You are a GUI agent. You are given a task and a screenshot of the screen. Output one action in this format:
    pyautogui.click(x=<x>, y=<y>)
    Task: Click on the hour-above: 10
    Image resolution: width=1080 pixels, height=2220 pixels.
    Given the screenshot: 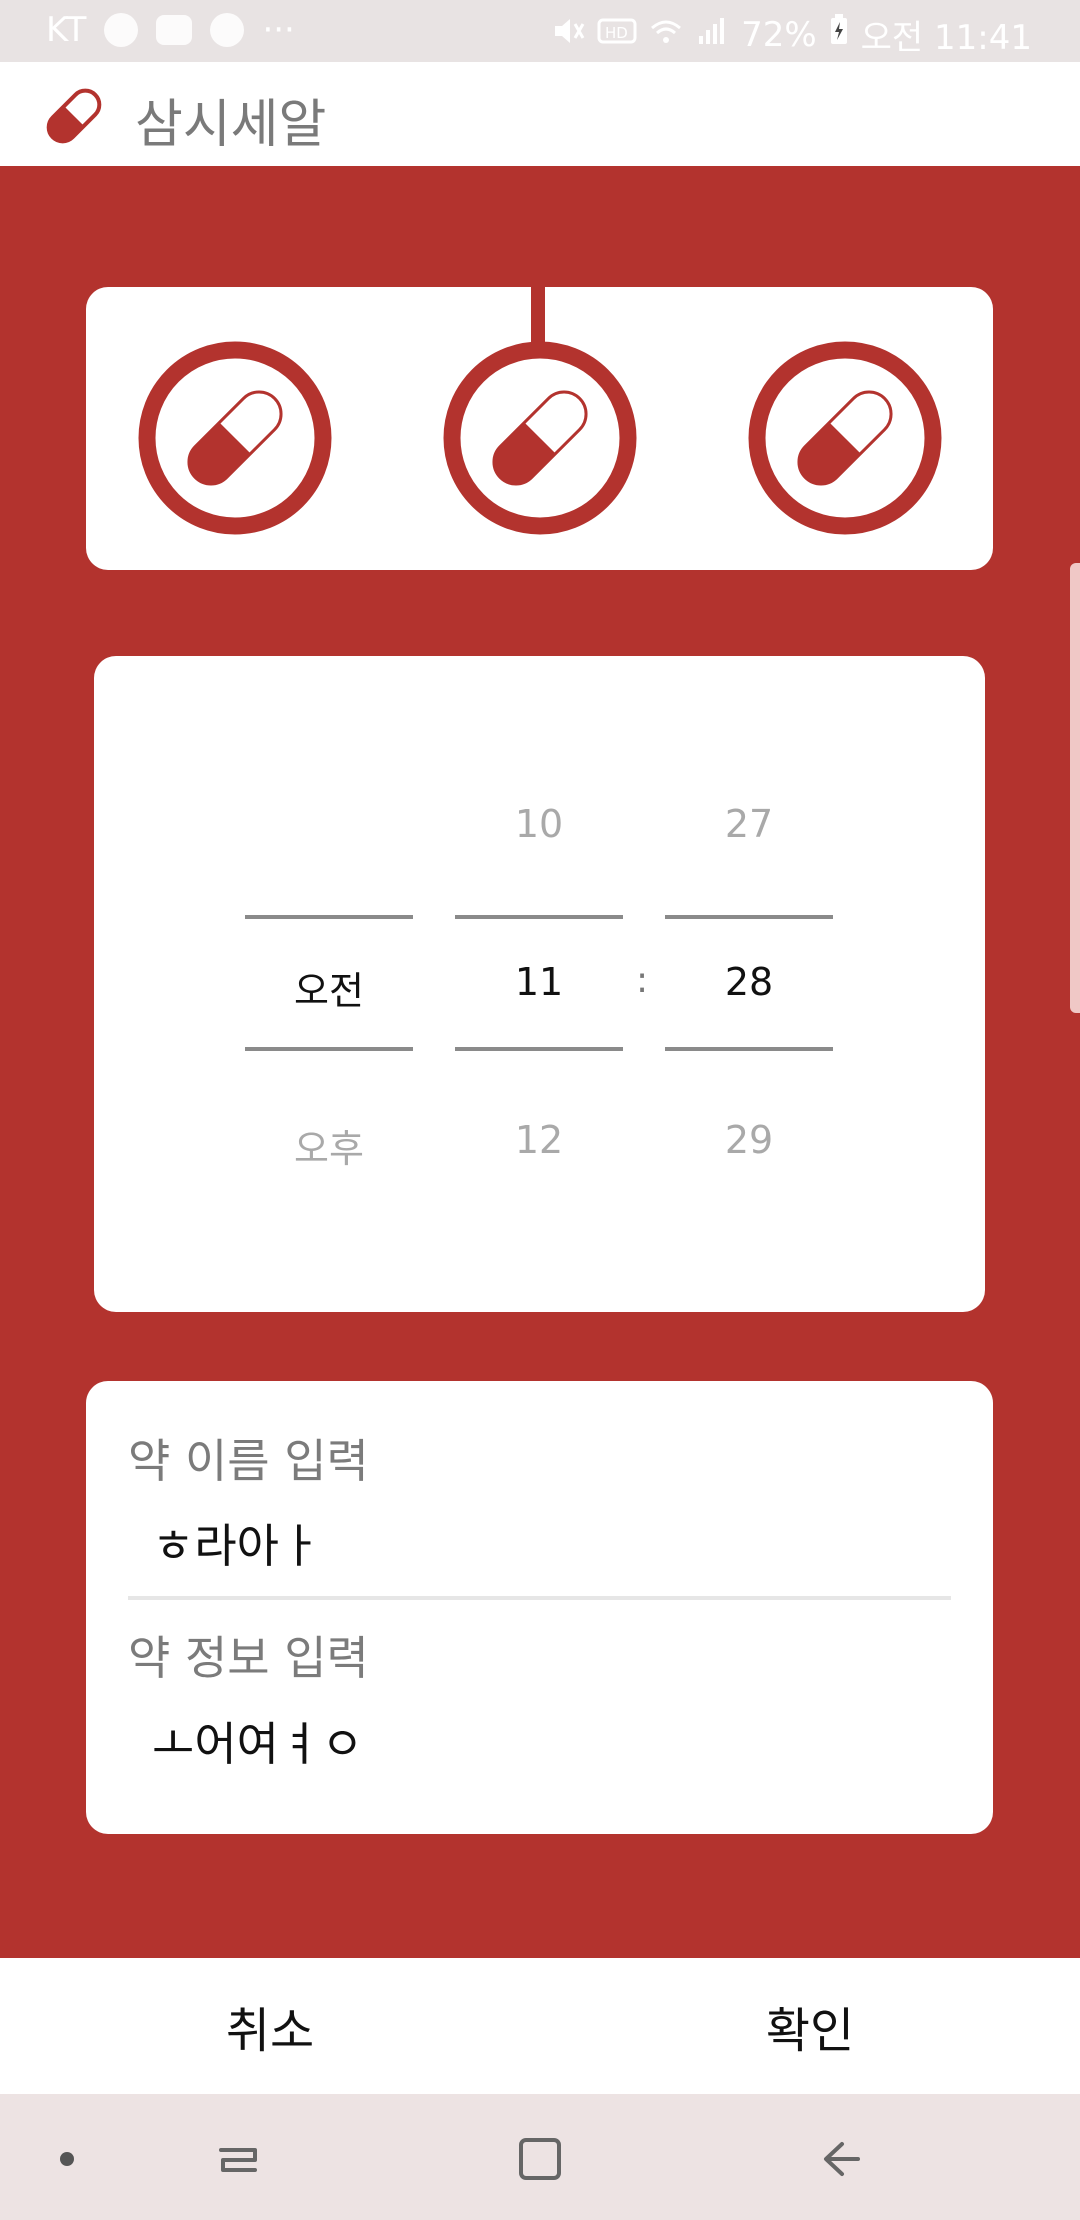 What is the action you would take?
    pyautogui.click(x=539, y=824)
    